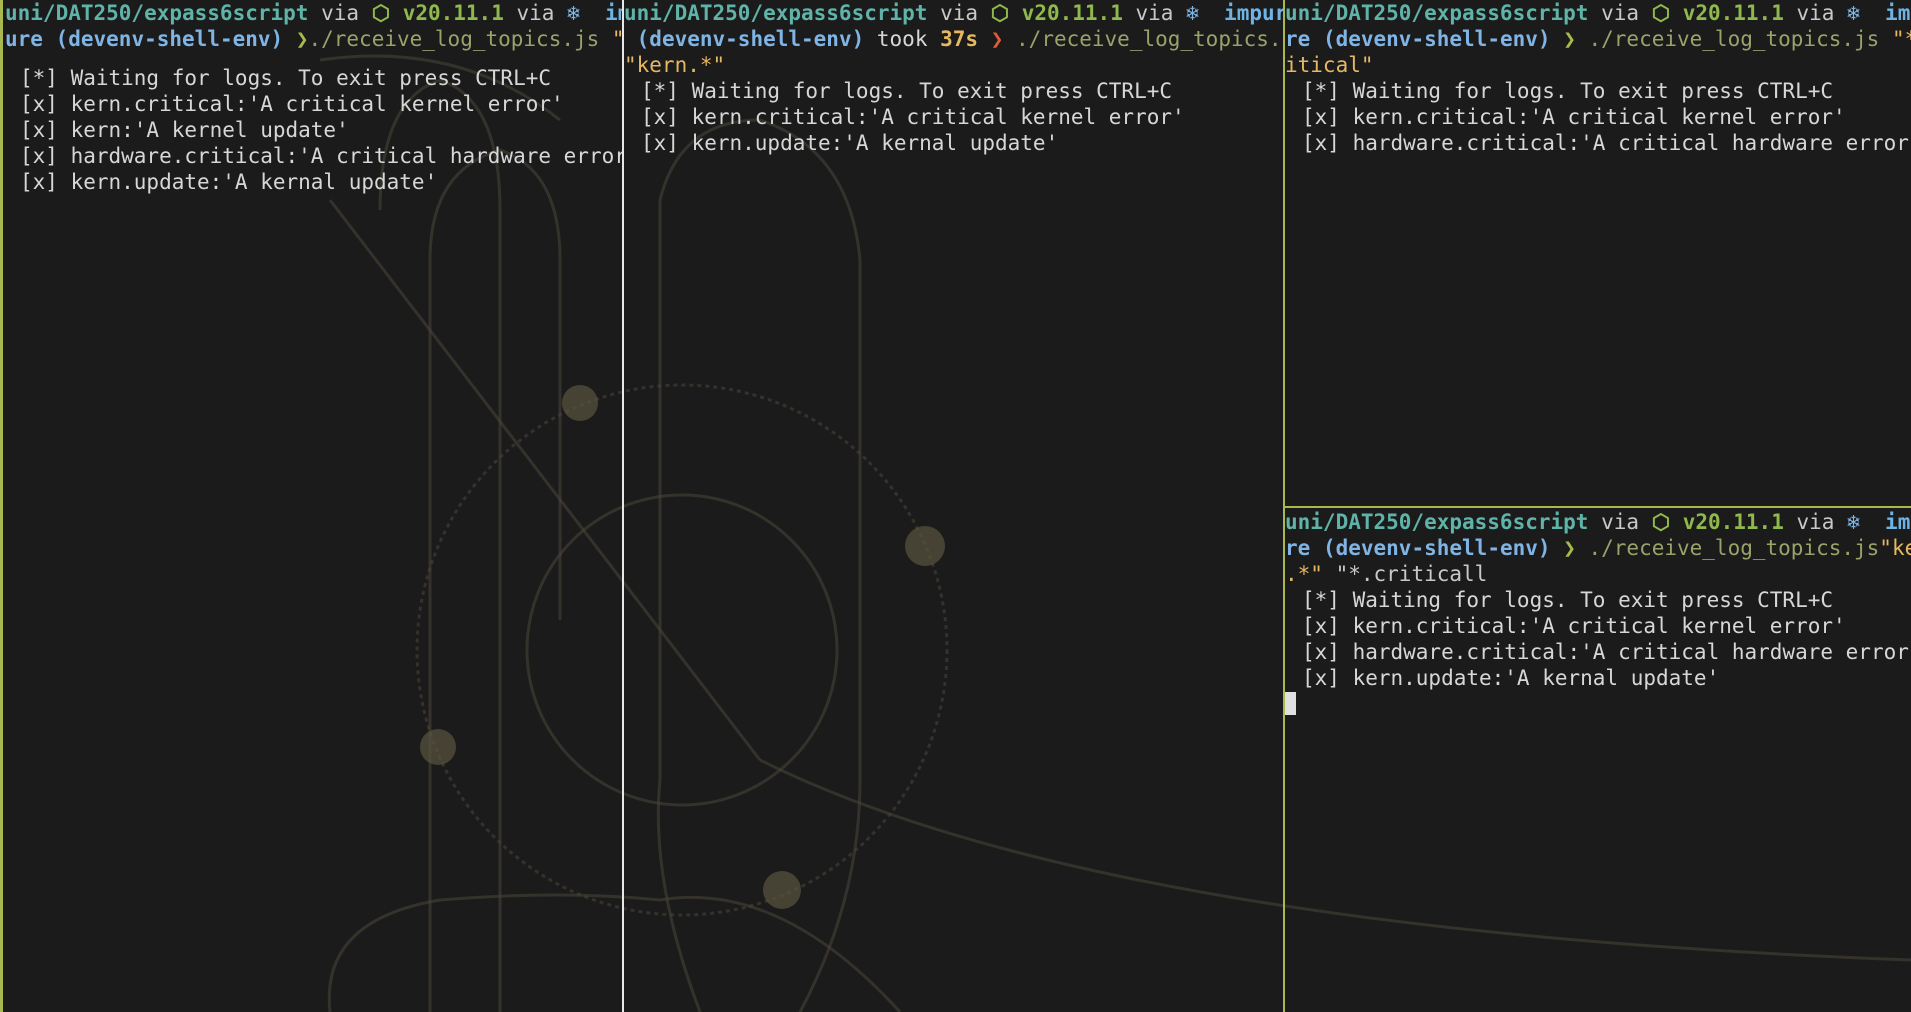 This screenshot has width=1911, height=1012. Describe the element at coordinates (1290, 703) in the screenshot. I see `text-cursor` at that location.